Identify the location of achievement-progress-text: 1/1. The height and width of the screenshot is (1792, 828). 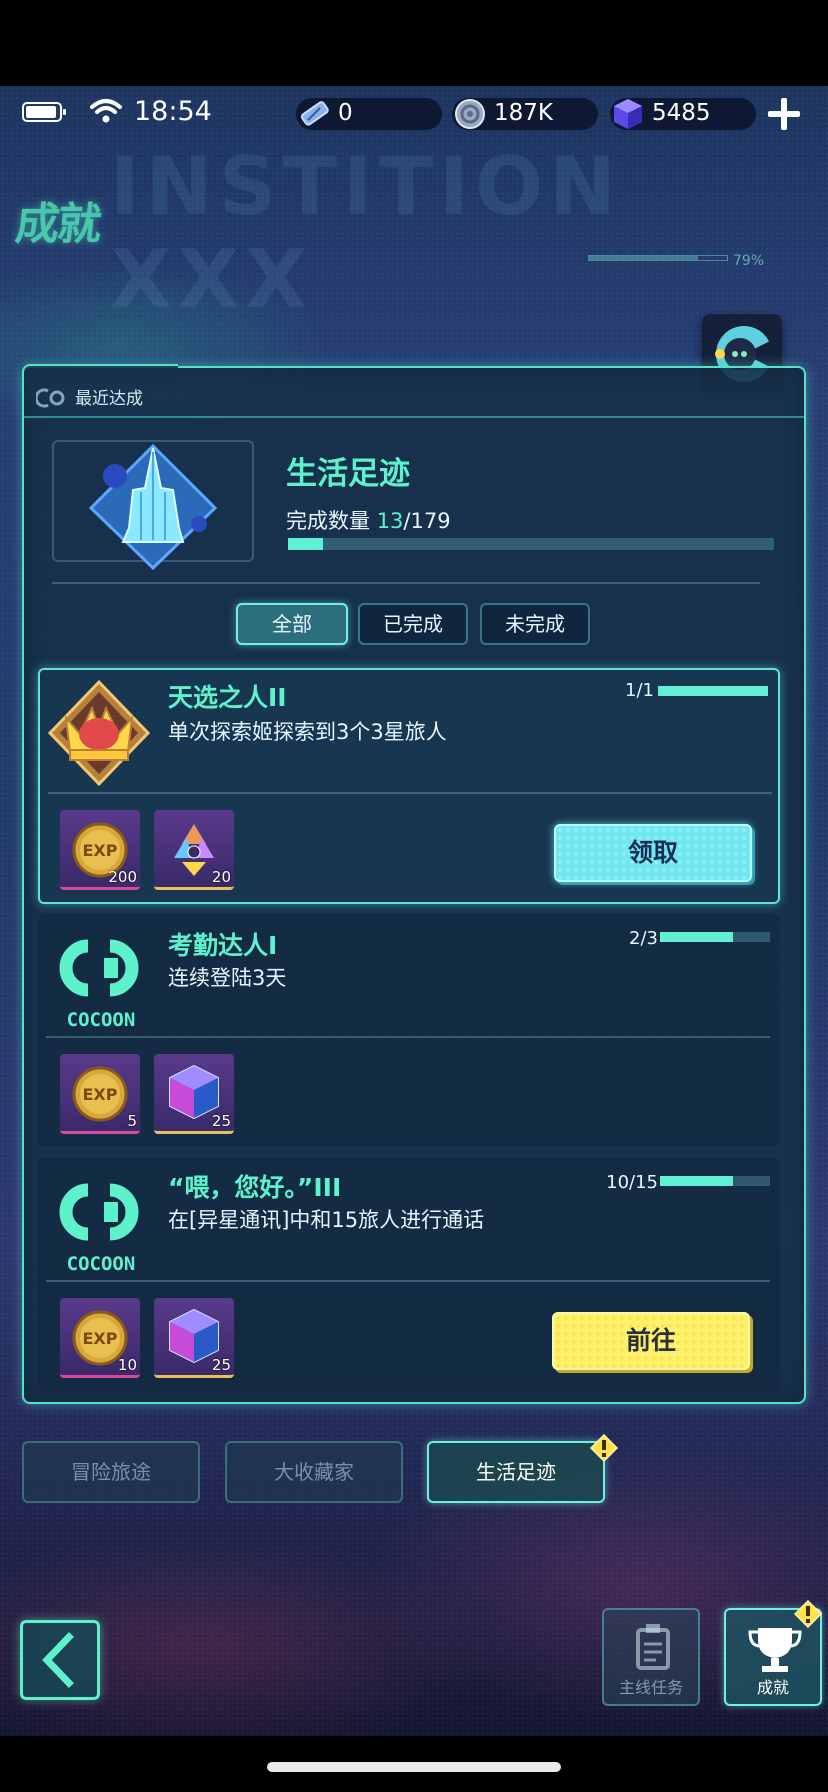
(639, 690).